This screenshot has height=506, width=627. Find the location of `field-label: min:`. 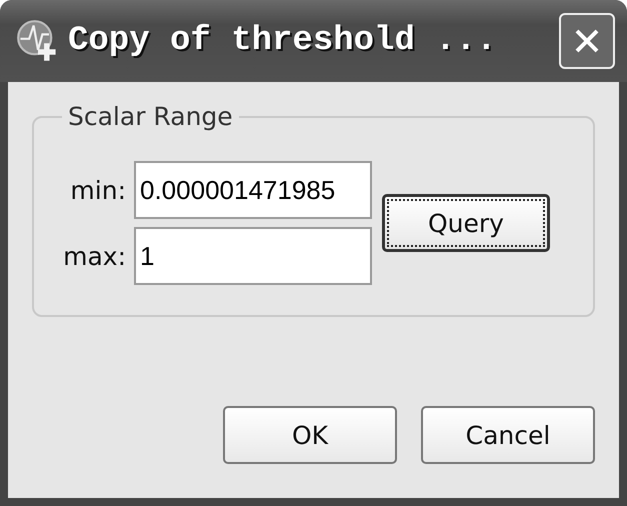

field-label: min: is located at coordinates (97, 190).